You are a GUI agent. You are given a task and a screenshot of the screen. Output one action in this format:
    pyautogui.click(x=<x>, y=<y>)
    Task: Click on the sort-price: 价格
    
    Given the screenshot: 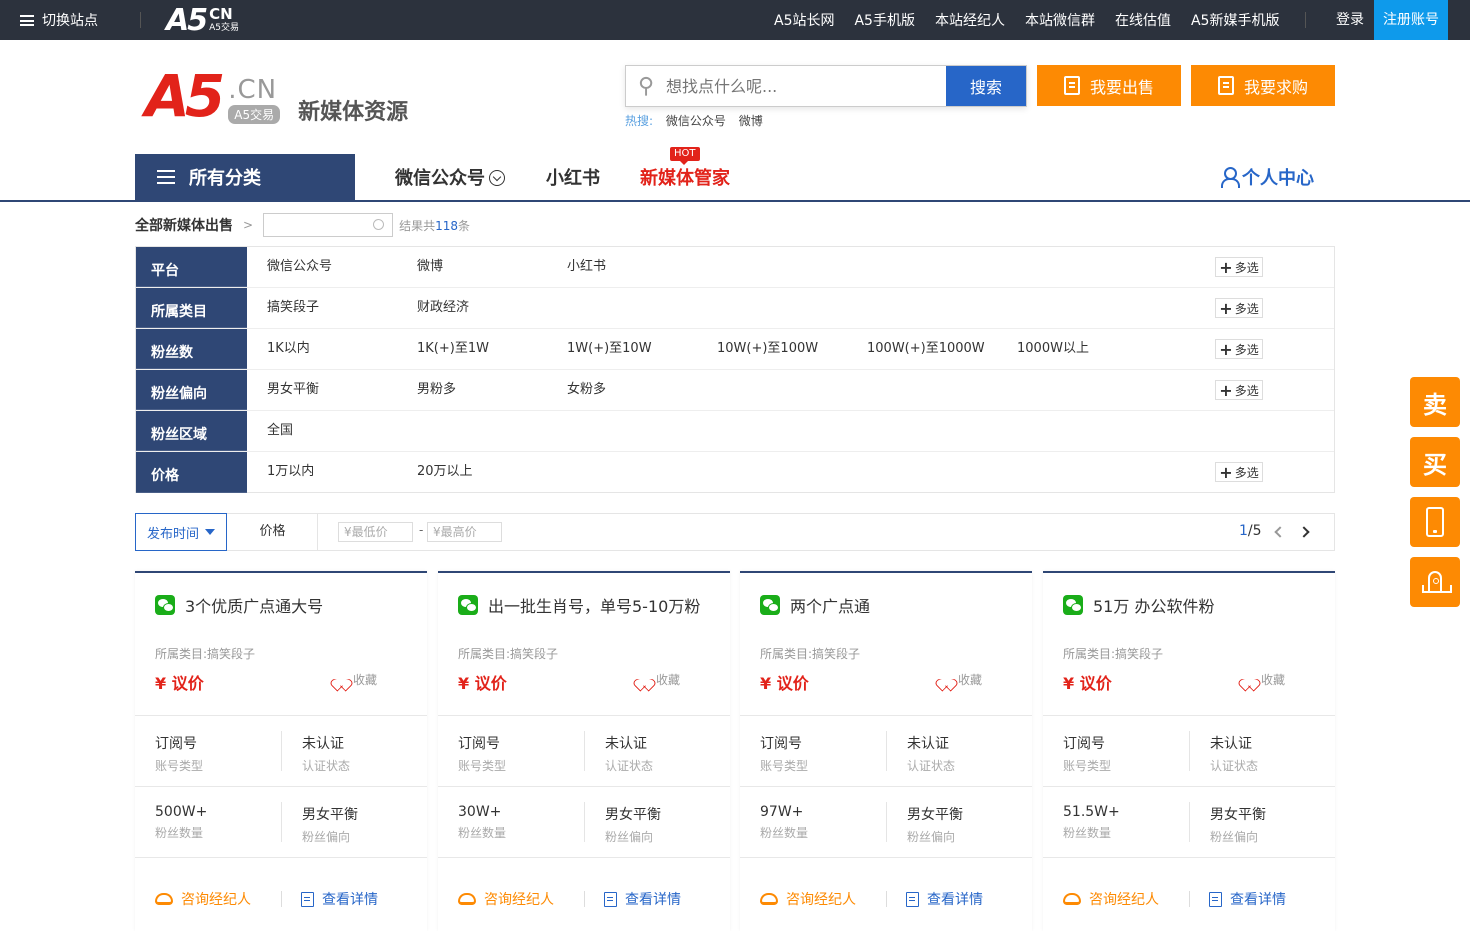 What is the action you would take?
    pyautogui.click(x=273, y=532)
    